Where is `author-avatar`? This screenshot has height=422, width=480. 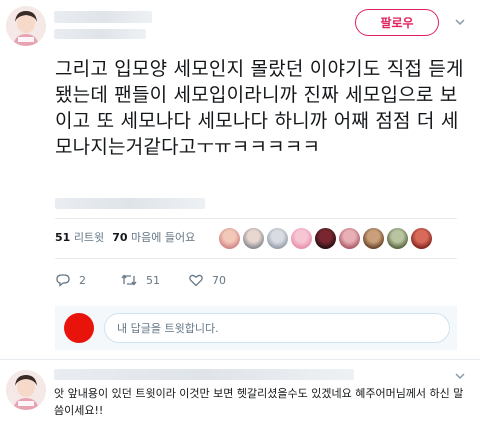 author-avatar is located at coordinates (26, 26).